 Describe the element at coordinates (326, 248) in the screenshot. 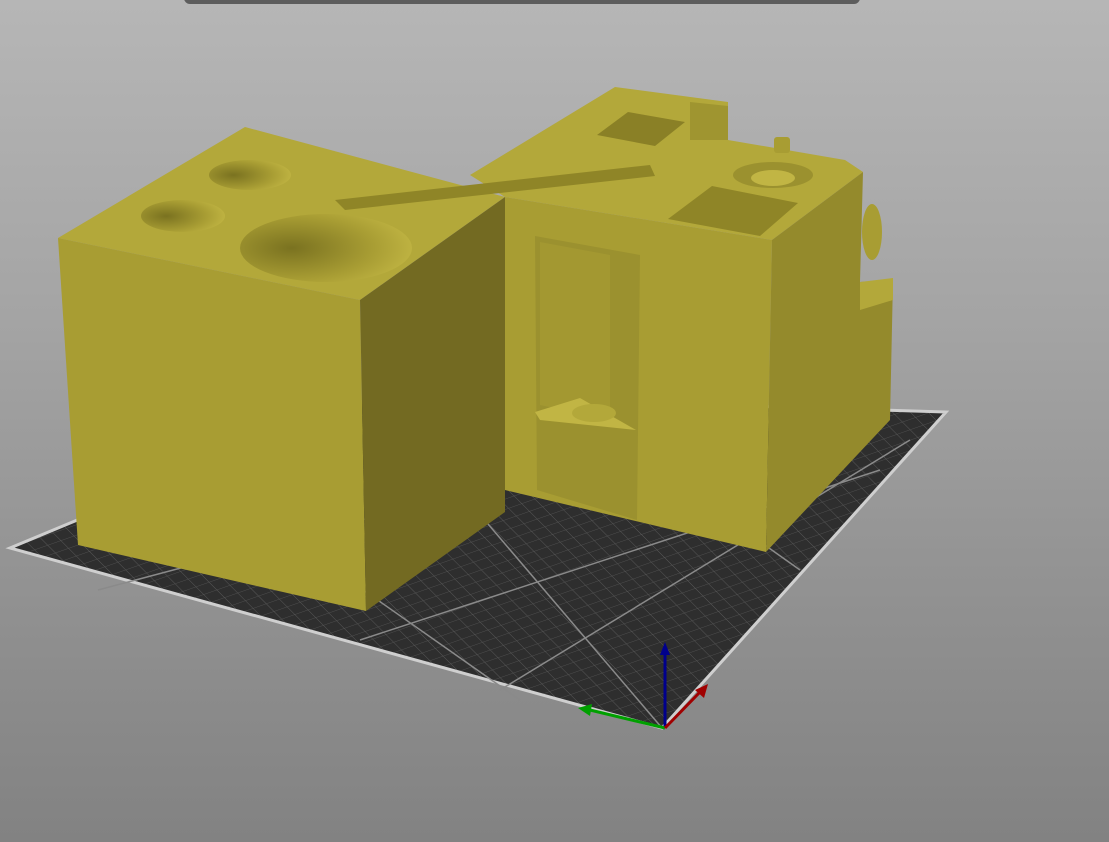

I see `hole-large` at that location.